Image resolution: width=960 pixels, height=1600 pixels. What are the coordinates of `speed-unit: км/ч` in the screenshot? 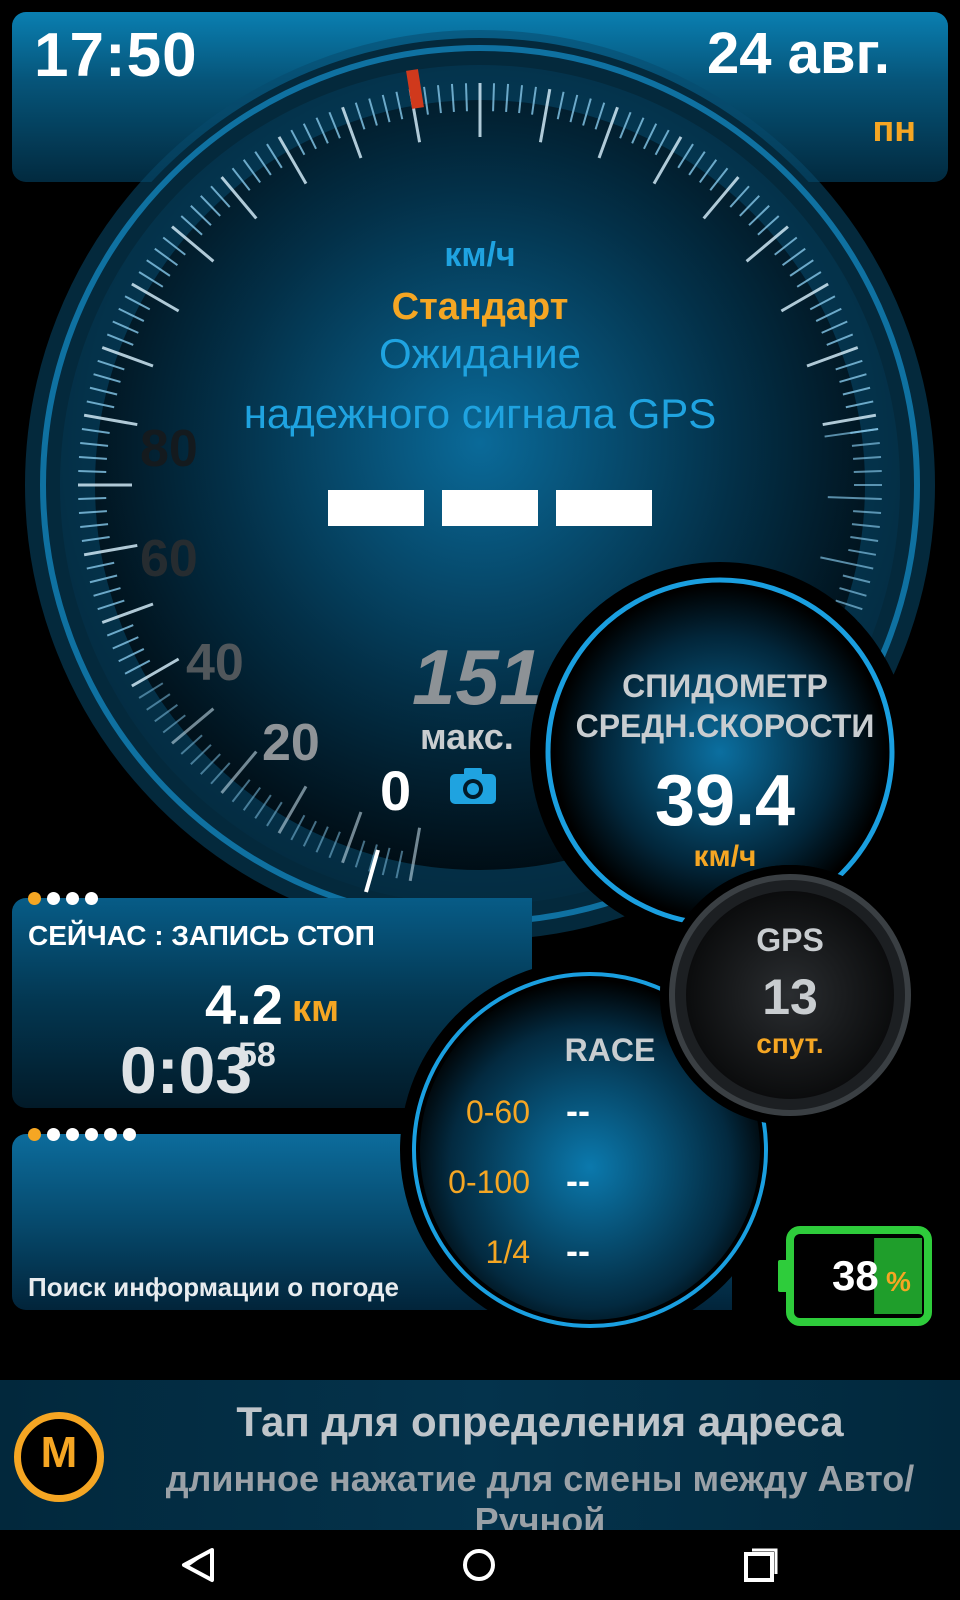 It's located at (480, 255).